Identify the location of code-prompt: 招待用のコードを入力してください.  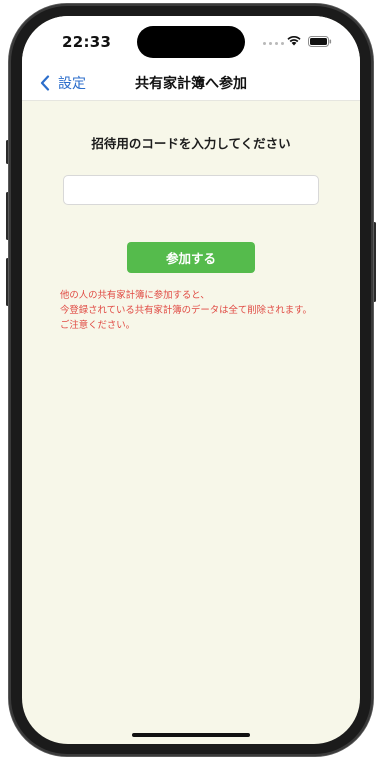
(191, 143).